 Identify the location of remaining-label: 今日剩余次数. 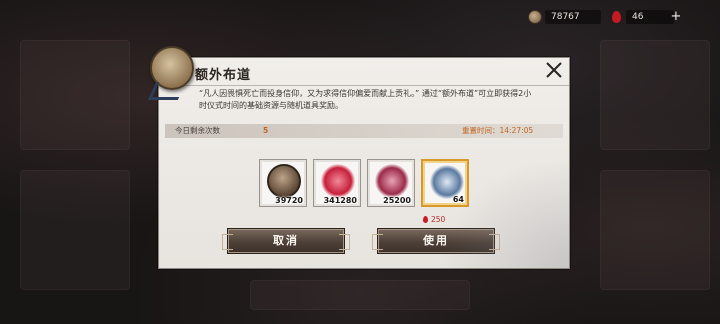
(197, 130).